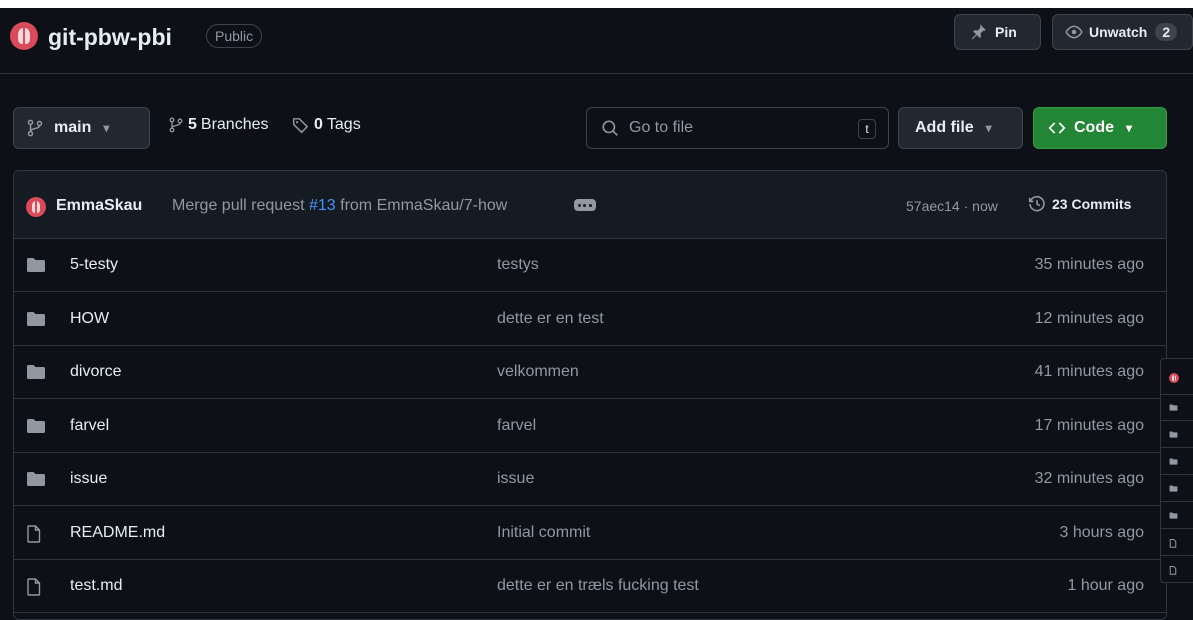  I want to click on commit-time: 32 minutes ago, so click(1089, 478).